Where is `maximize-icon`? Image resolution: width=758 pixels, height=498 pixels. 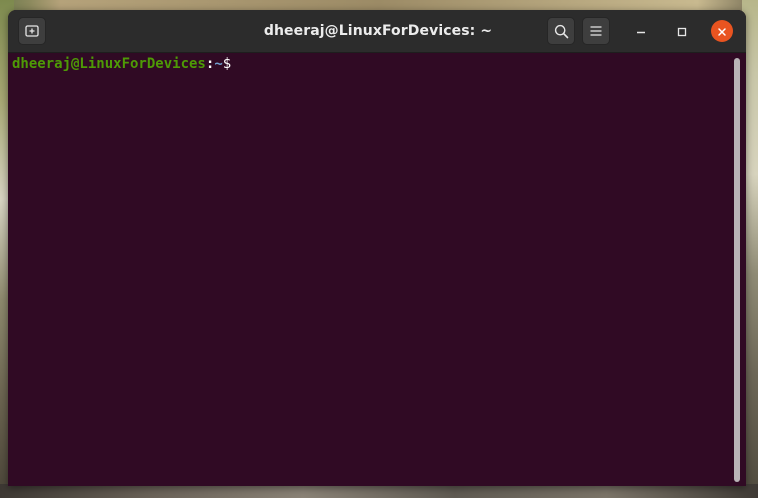
maximize-icon is located at coordinates (682, 31).